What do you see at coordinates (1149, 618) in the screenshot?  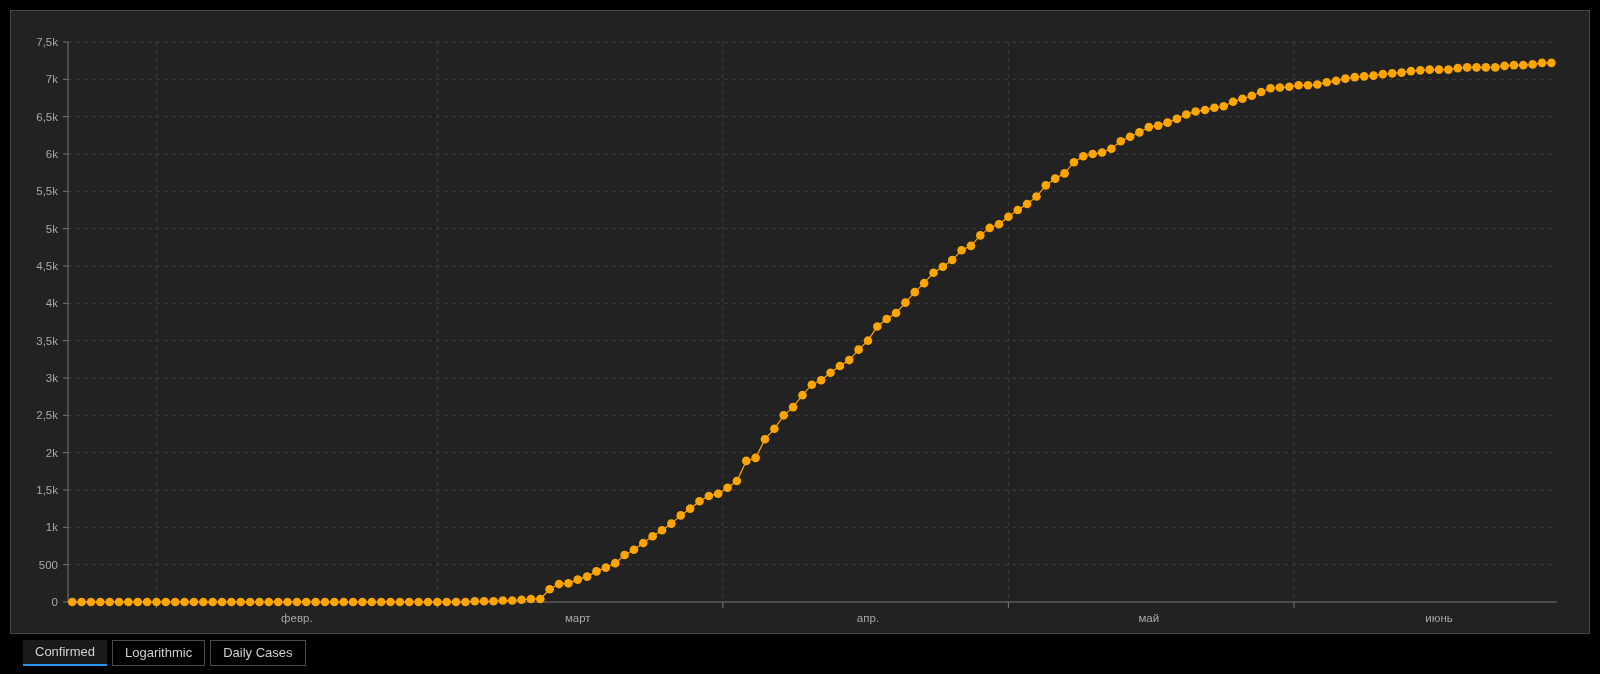 I see `axis-label: май` at bounding box center [1149, 618].